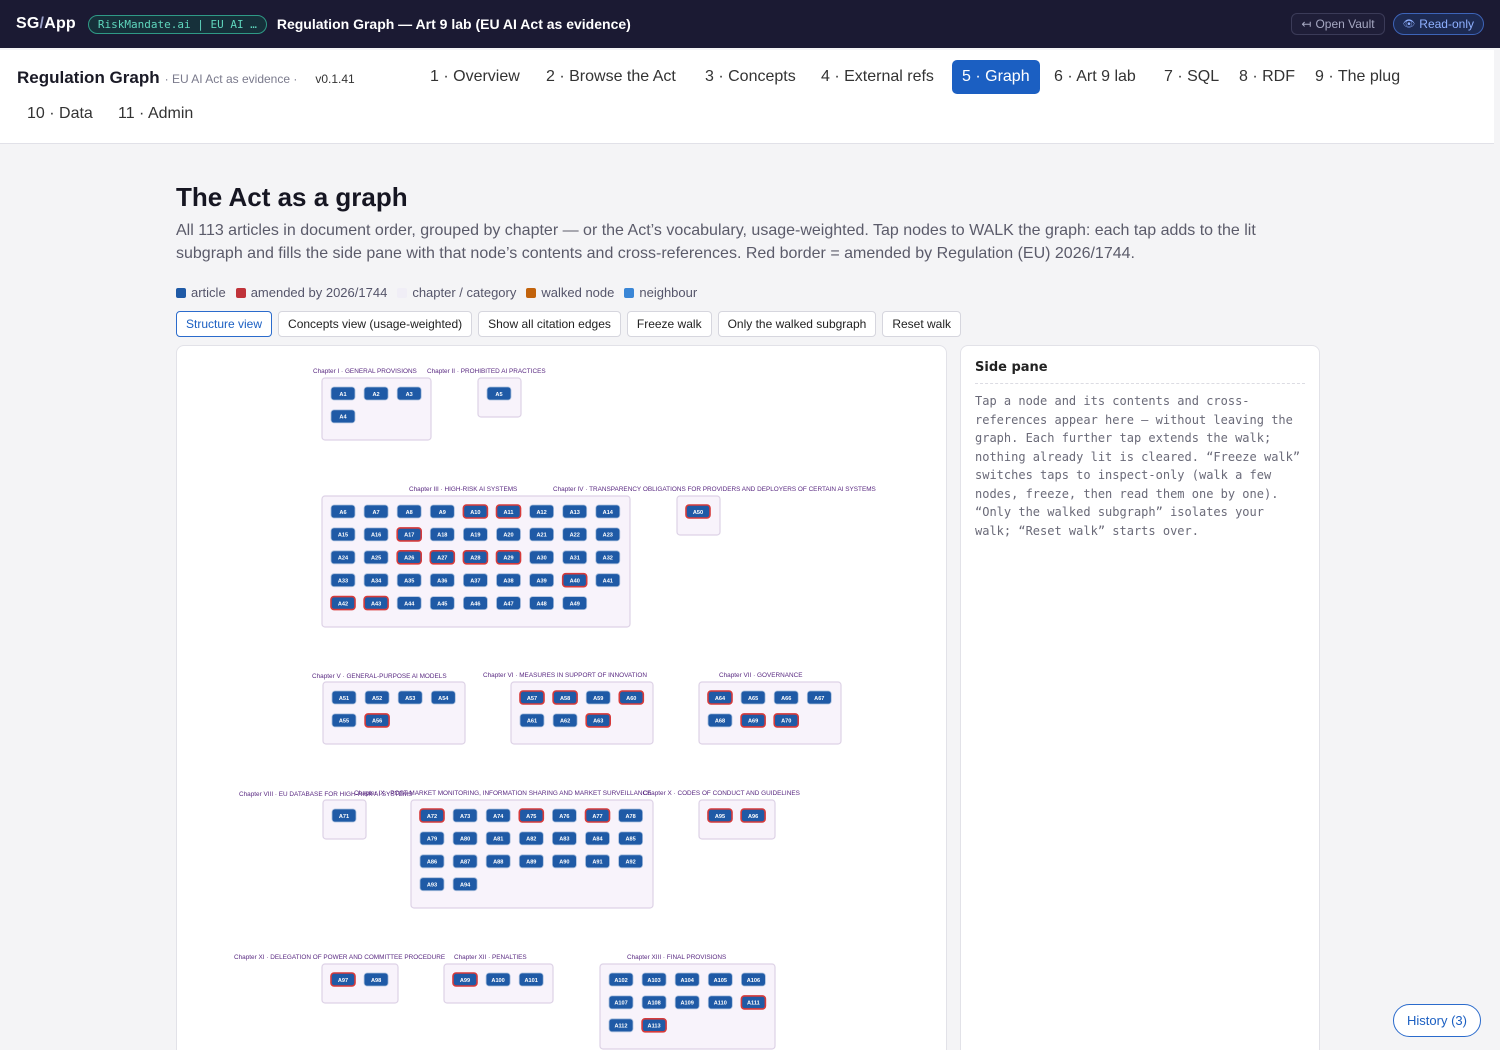 Image resolution: width=1500 pixels, height=1050 pixels. Describe the element at coordinates (1438, 24) in the screenshot. I see `read-only-badge: 👁 Read-only` at that location.